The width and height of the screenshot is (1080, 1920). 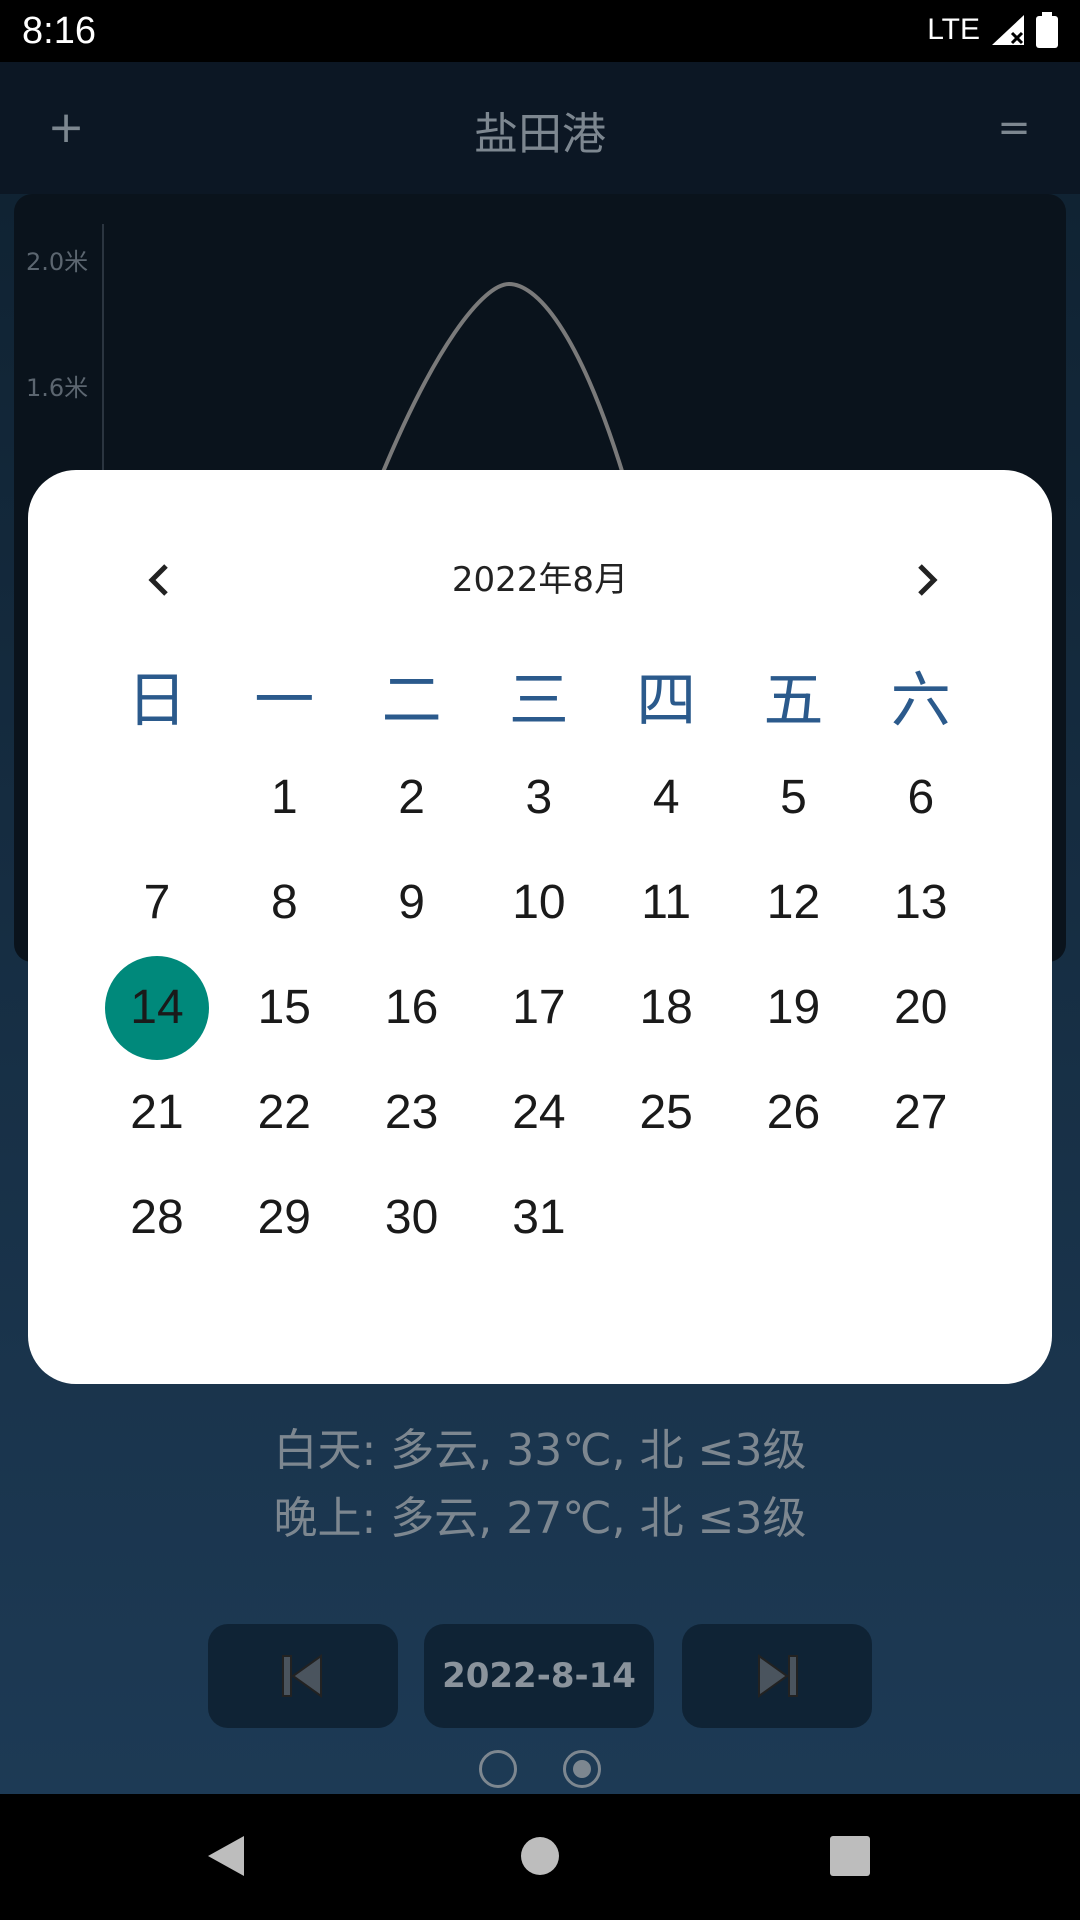 I want to click on status-bar: 8:16 LTE, so click(x=540, y=31).